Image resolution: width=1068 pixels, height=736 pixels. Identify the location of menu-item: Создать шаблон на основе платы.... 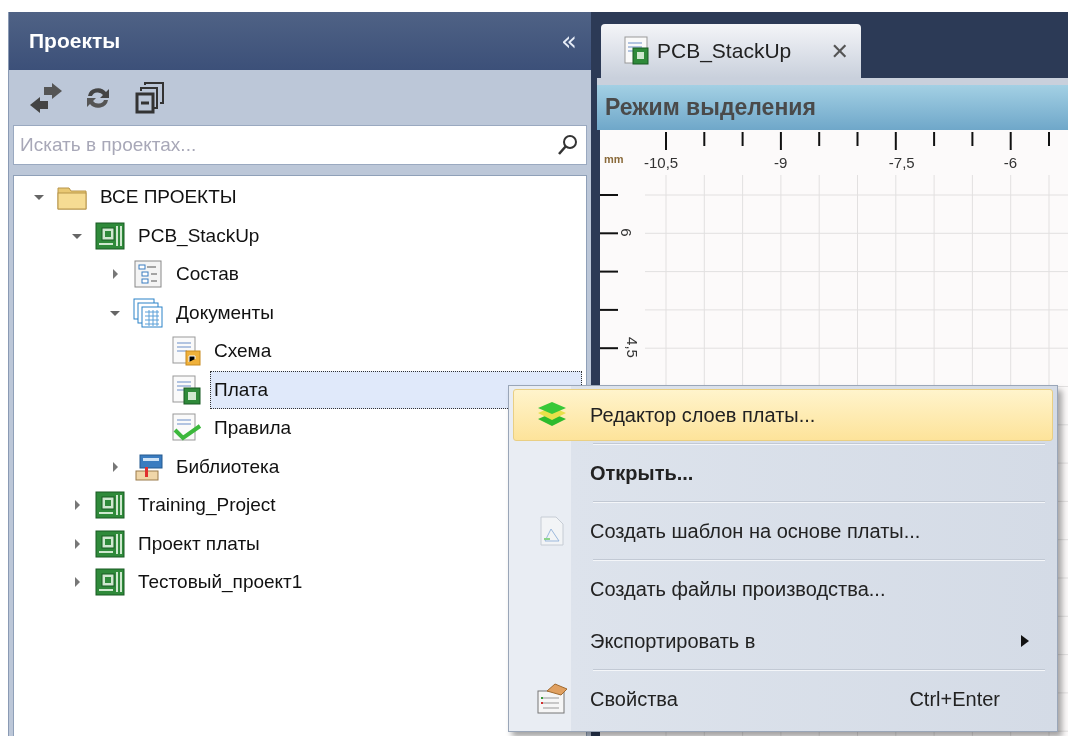
(783, 531).